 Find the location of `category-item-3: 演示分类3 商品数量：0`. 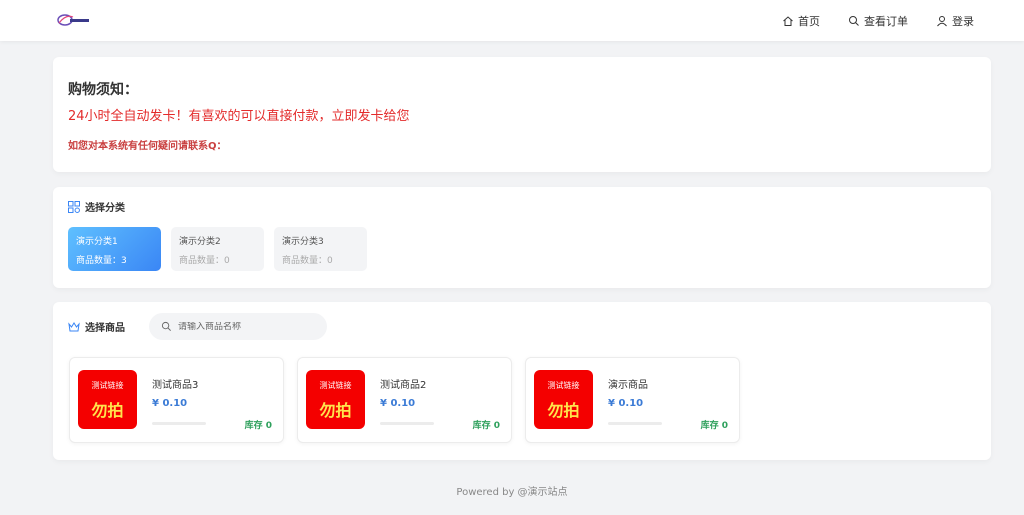

category-item-3: 演示分类3 商品数量：0 is located at coordinates (320, 249).